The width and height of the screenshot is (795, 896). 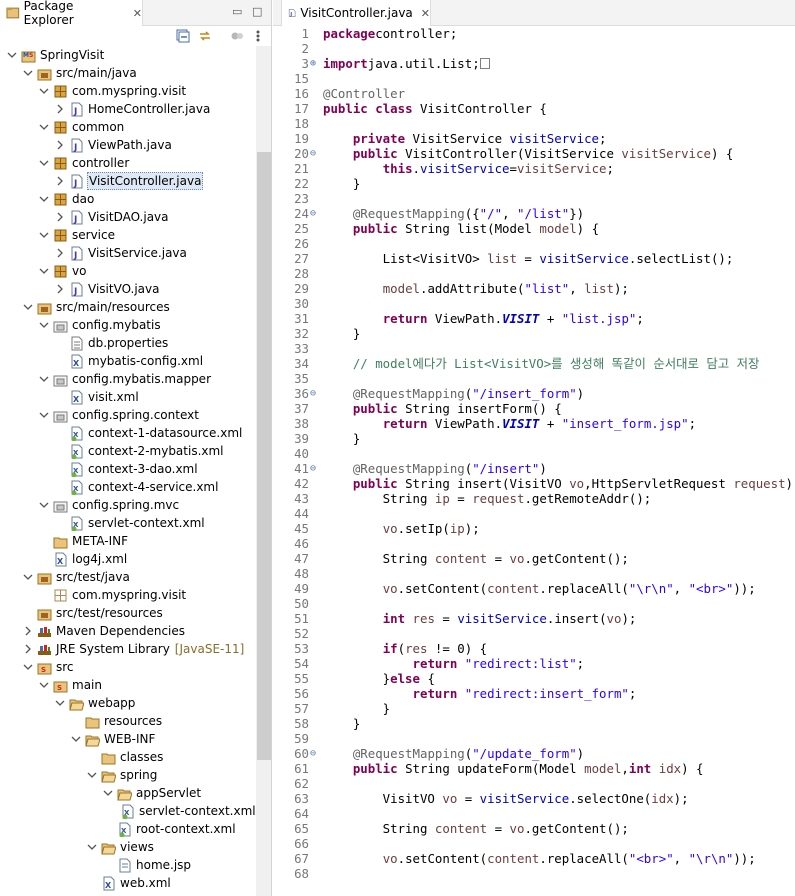 I want to click on tree-item-visit-xml: Xvisit.xml, so click(x=128, y=397).